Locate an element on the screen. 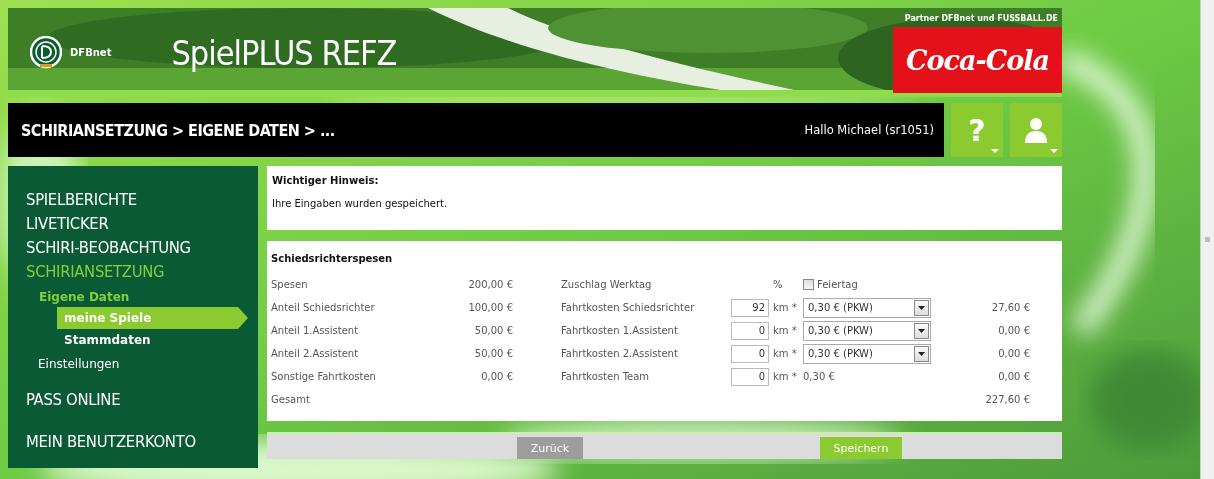  scrollbar is located at coordinates (1207, 239).